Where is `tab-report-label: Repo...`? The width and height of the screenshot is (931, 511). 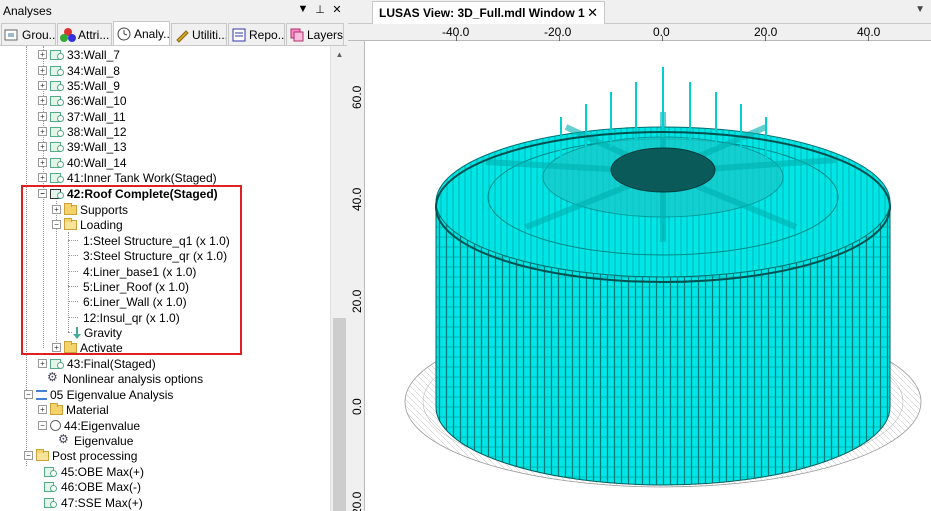 tab-report-label: Repo... is located at coordinates (267, 34).